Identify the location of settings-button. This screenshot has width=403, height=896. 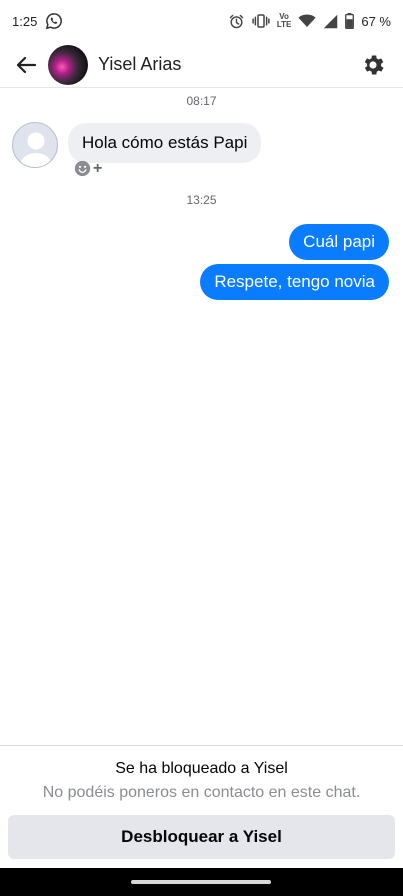
(373, 65).